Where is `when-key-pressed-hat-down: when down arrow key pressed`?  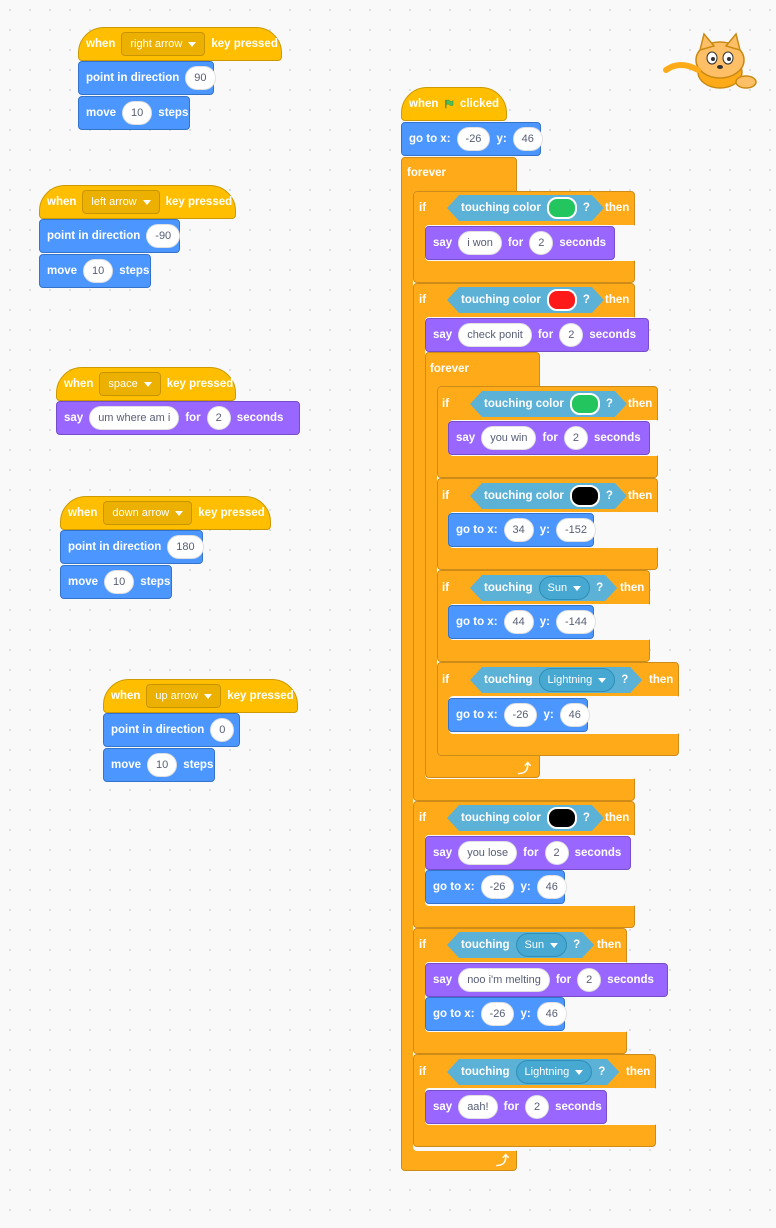 when-key-pressed-hat-down: when down arrow key pressed is located at coordinates (165, 513).